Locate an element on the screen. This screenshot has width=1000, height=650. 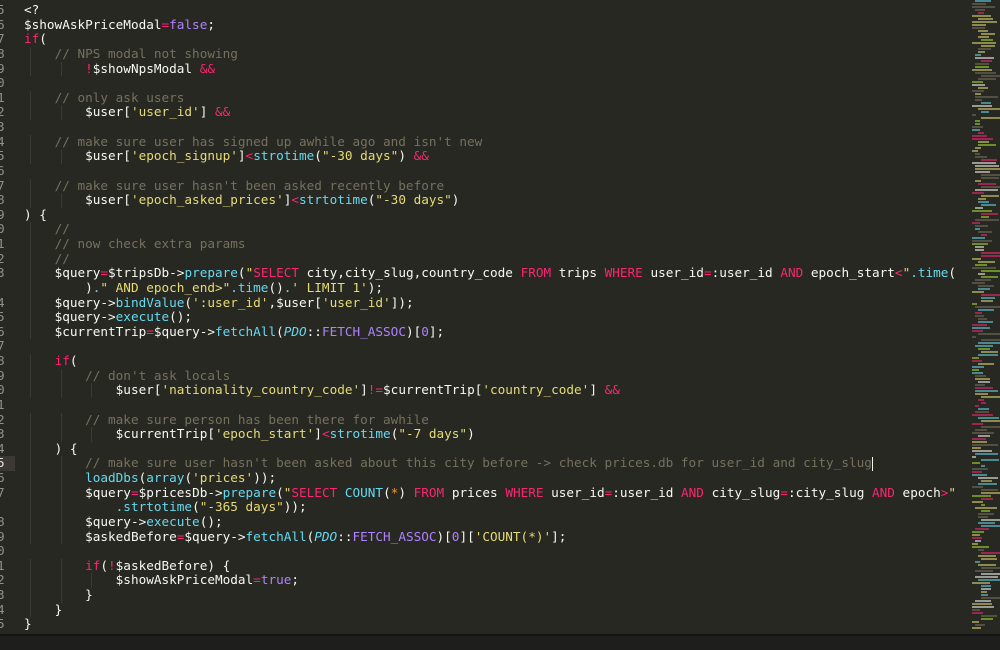
code-token: $user[ is located at coordinates (138, 390).